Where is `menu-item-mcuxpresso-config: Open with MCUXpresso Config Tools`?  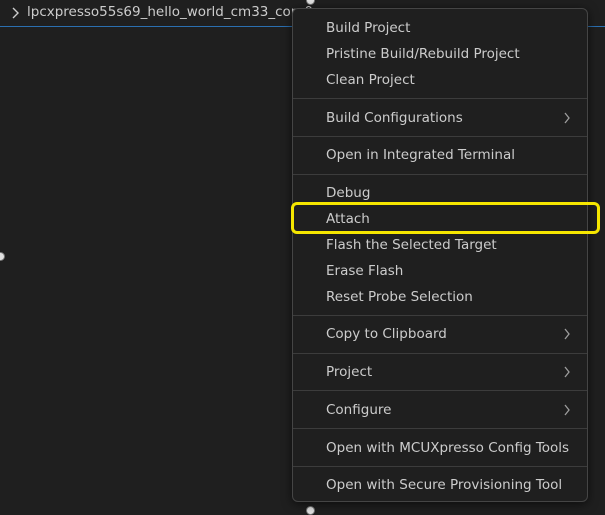 menu-item-mcuxpresso-config: Open with MCUXpresso Config Tools is located at coordinates (440, 449).